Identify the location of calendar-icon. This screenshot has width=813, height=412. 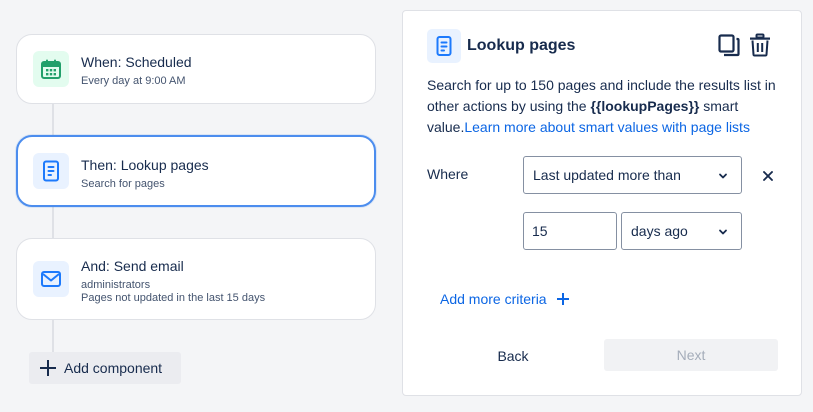
(51, 69).